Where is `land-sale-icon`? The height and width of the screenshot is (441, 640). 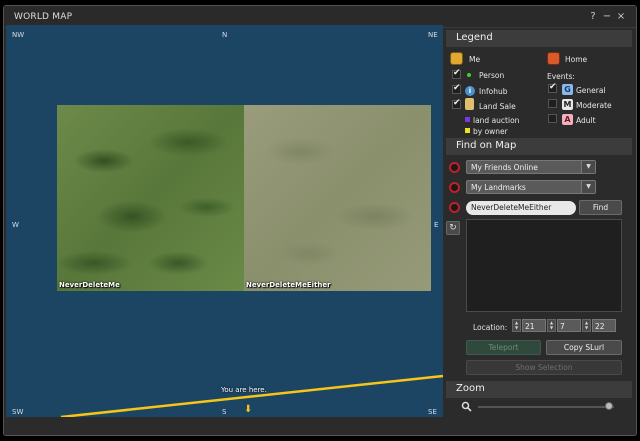
land-sale-icon is located at coordinates (469, 104).